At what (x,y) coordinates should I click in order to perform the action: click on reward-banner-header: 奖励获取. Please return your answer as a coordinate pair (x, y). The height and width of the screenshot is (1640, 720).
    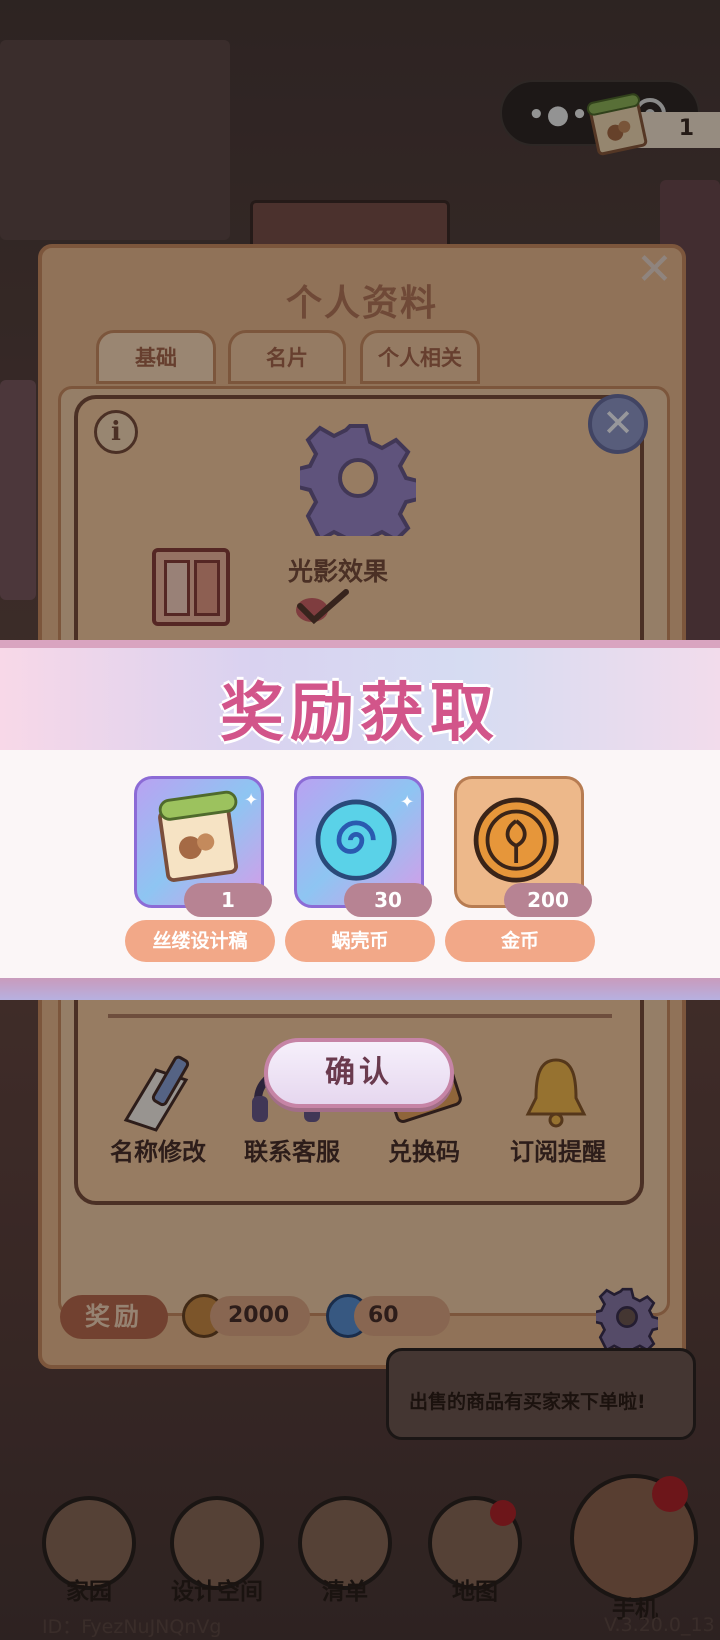
    Looking at the image, I should click on (360, 695).